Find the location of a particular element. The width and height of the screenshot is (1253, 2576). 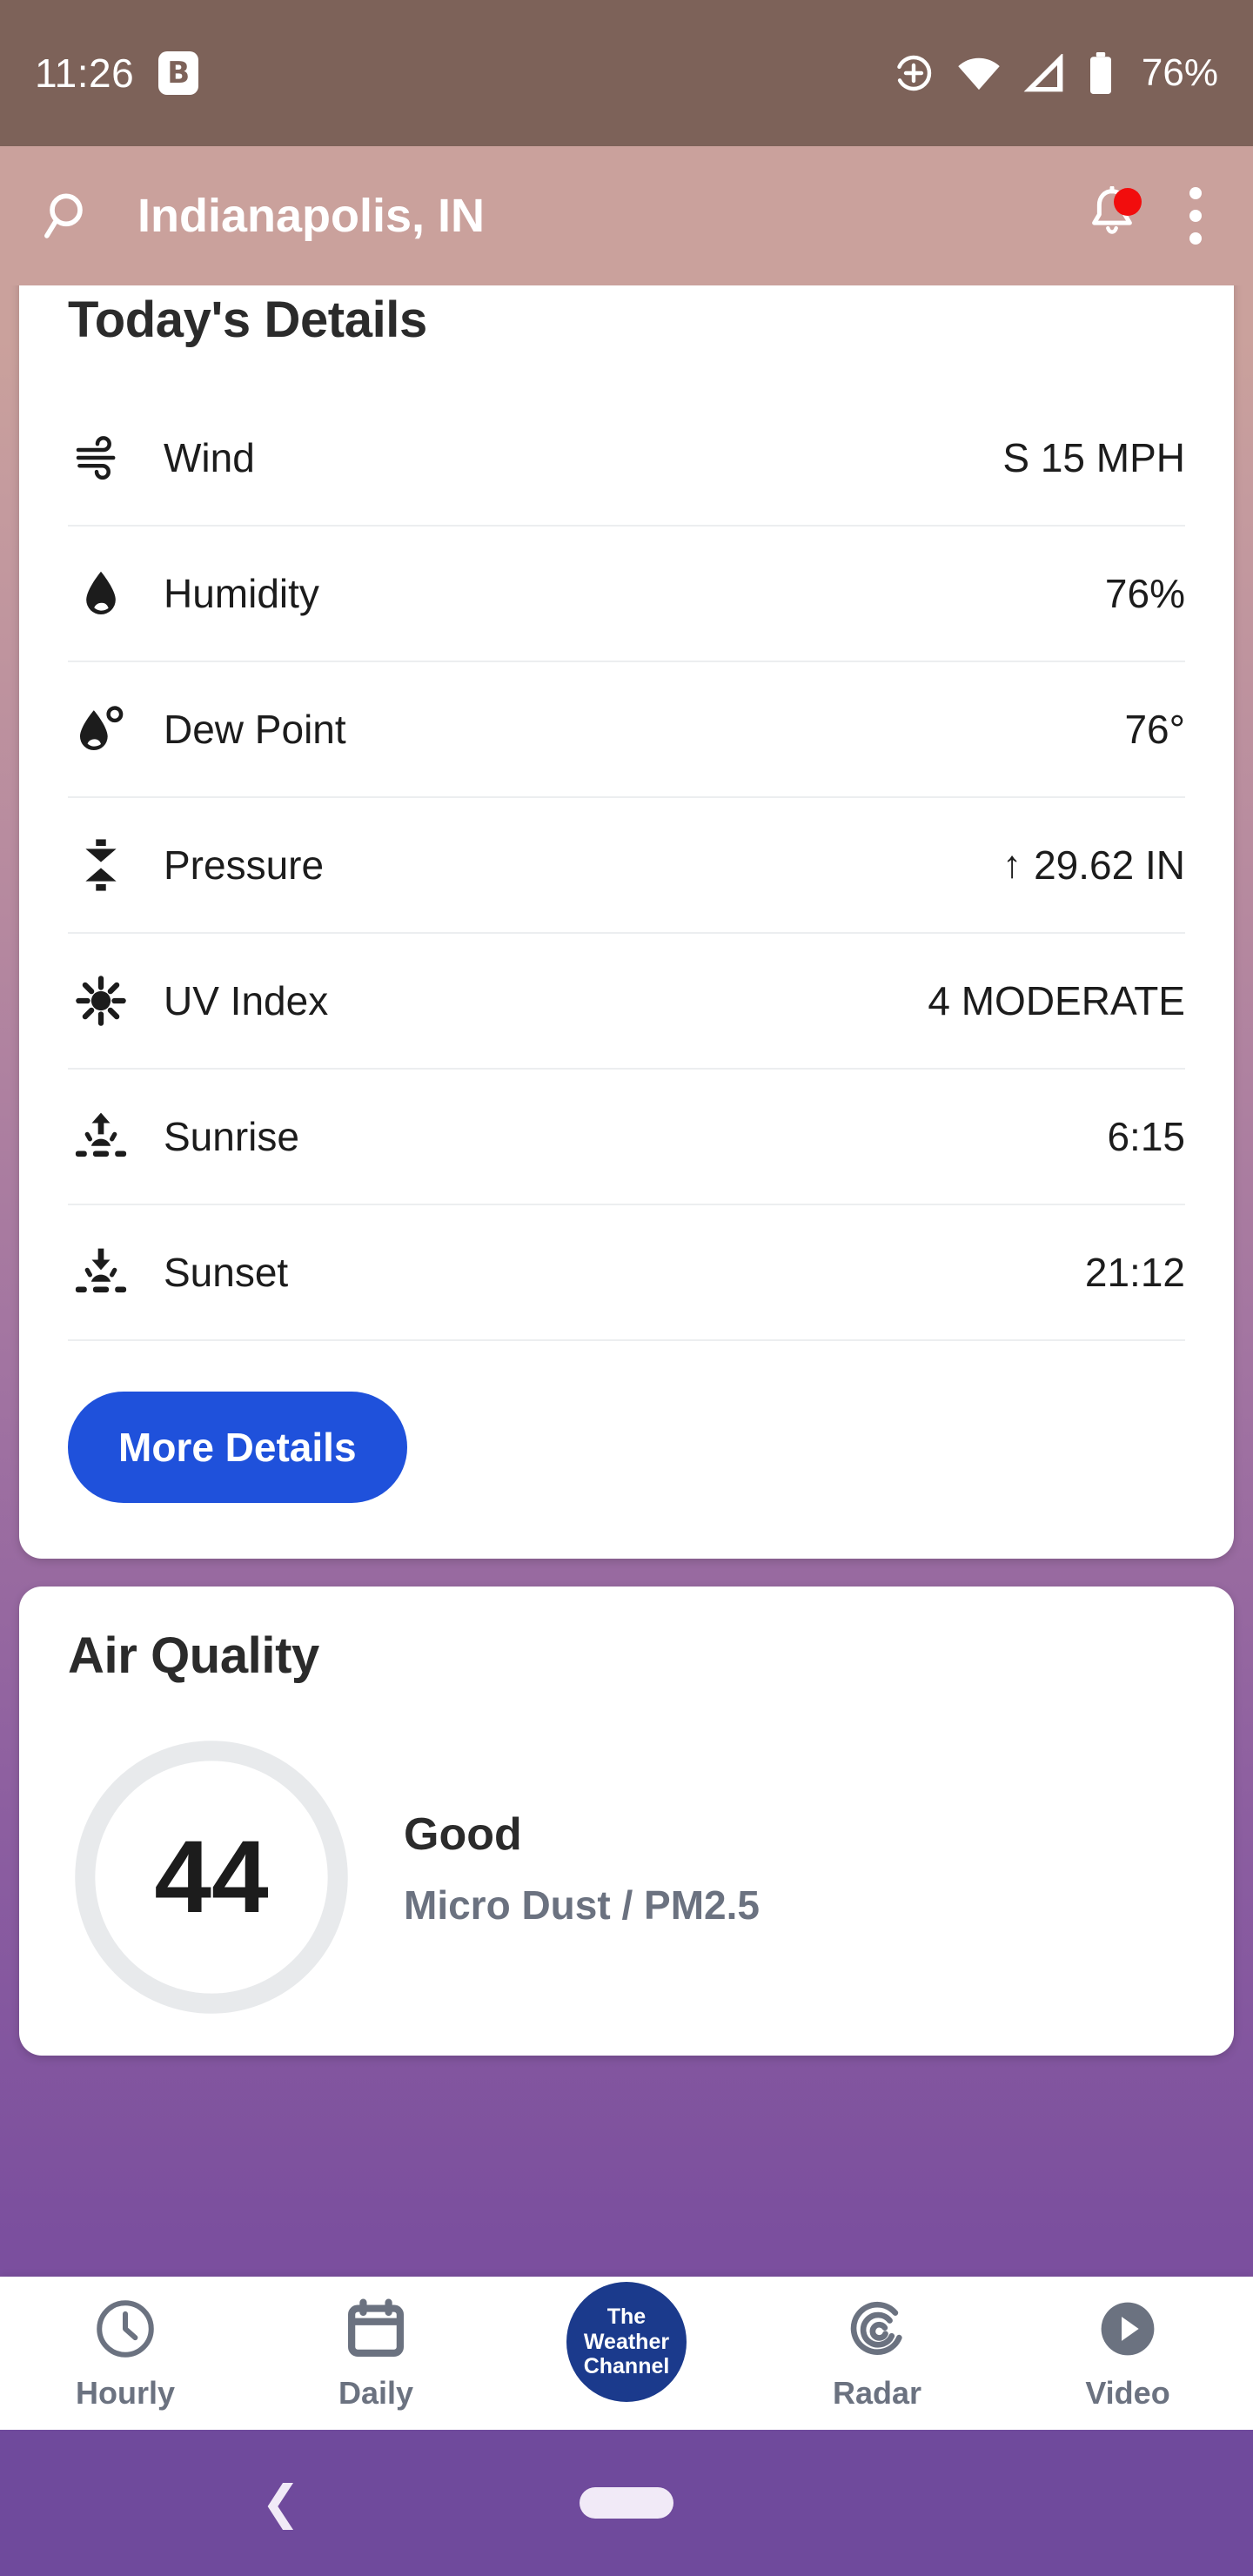

air-quality-text: Good Micro Dust / PM2.5 is located at coordinates (582, 1831).